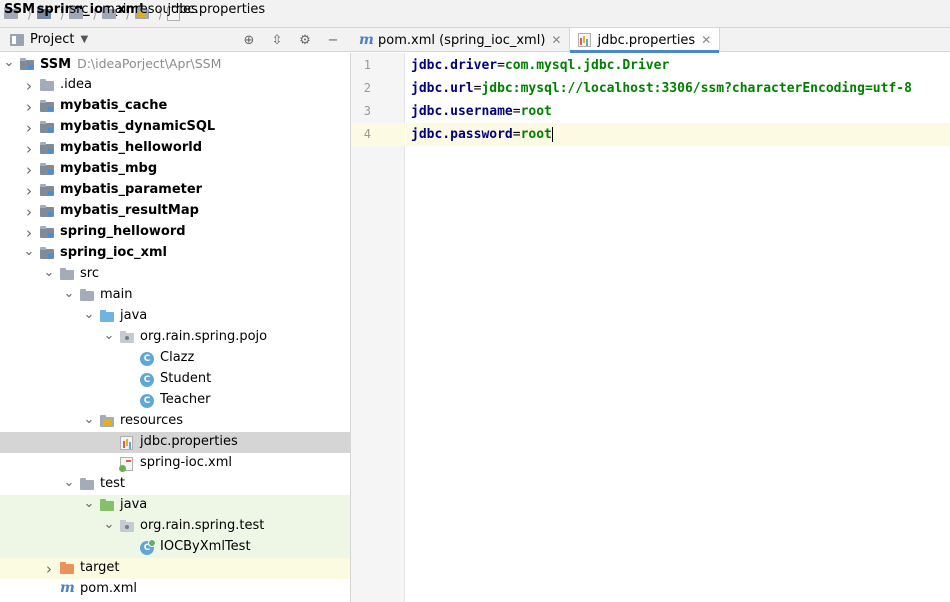 The width and height of the screenshot is (950, 602). I want to click on breadcrumb-item-jdbc-properties: jdbc.properties, so click(216, 14).